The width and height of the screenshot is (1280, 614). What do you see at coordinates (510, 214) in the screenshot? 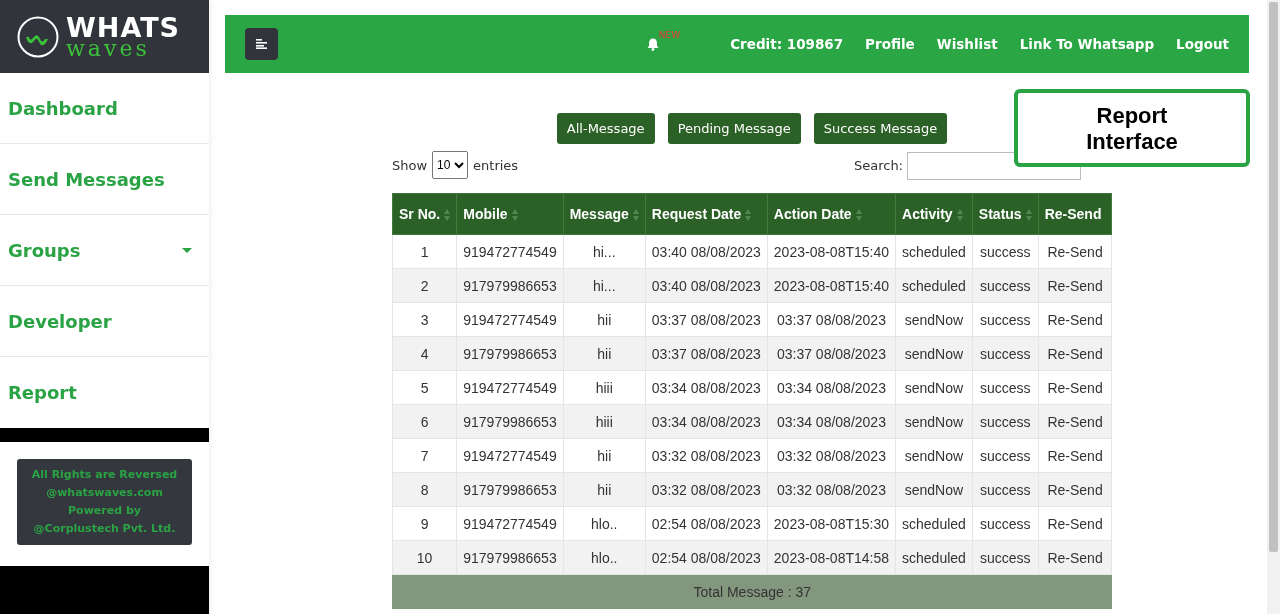
I see `column-header: Mobile` at bounding box center [510, 214].